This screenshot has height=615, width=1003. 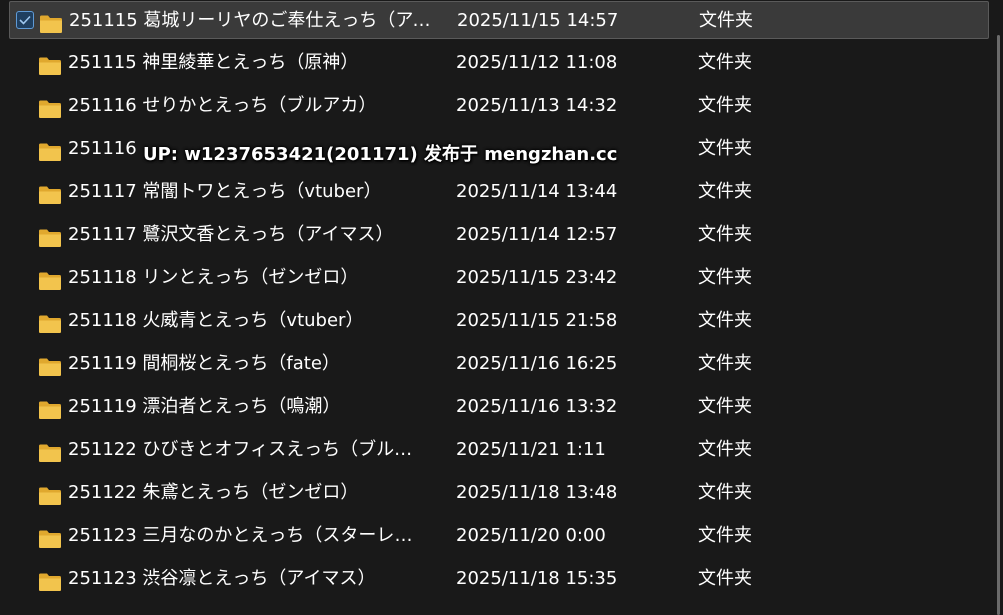 What do you see at coordinates (225, 191) in the screenshot?
I see `file-name: 251117 常闇トワとえっち（vtuber）` at bounding box center [225, 191].